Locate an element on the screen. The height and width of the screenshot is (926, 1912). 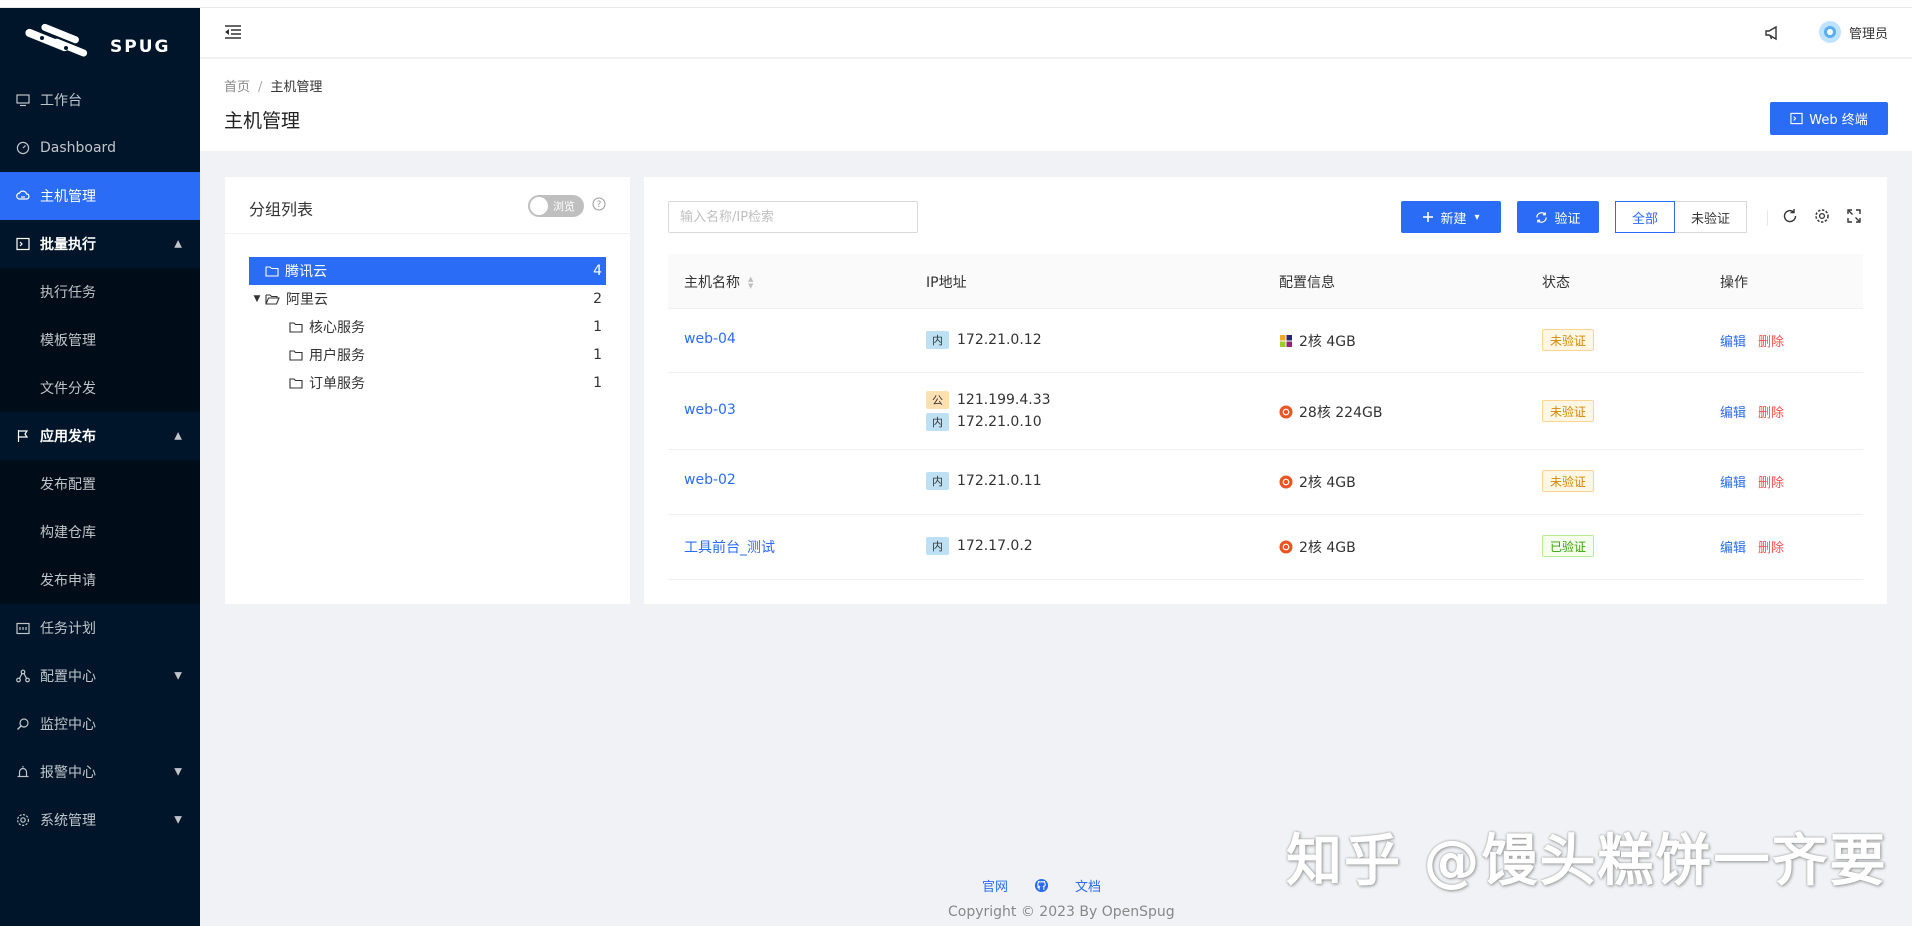
tree-node-order: 订单服务 1 is located at coordinates (427, 383).